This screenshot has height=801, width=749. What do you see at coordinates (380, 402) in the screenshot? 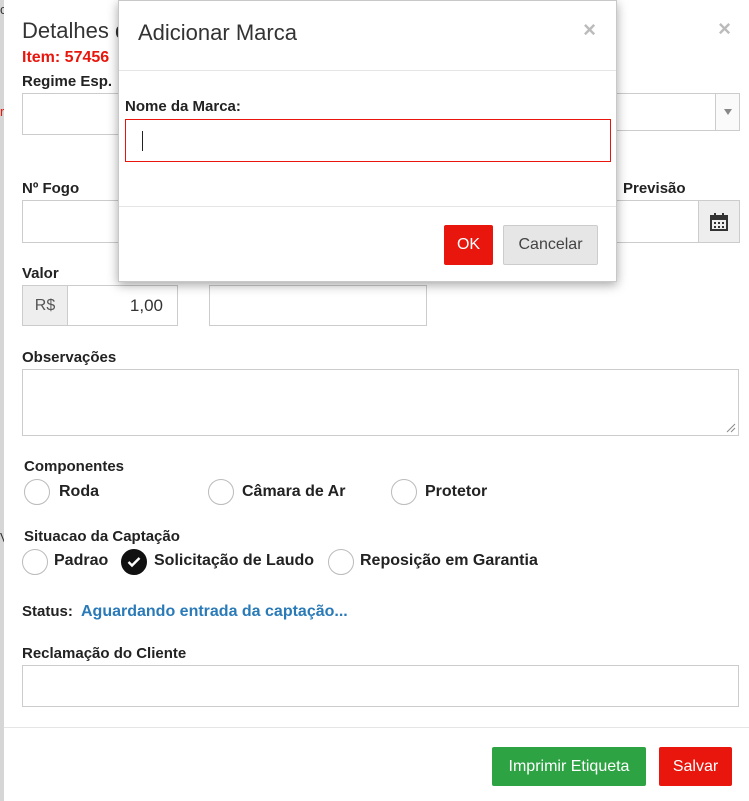
I see `observacoes-textarea` at bounding box center [380, 402].